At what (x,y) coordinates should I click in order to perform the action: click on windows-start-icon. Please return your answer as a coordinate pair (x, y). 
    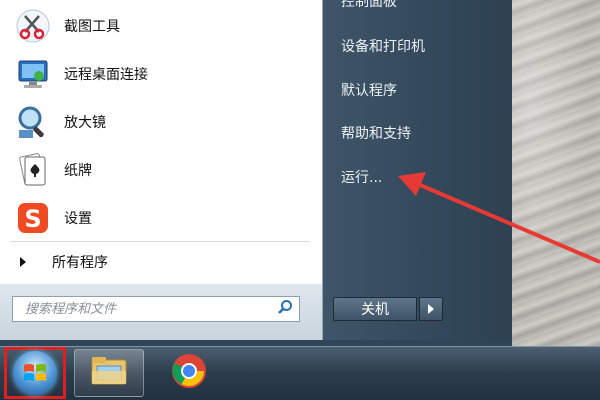
    Looking at the image, I should click on (35, 373).